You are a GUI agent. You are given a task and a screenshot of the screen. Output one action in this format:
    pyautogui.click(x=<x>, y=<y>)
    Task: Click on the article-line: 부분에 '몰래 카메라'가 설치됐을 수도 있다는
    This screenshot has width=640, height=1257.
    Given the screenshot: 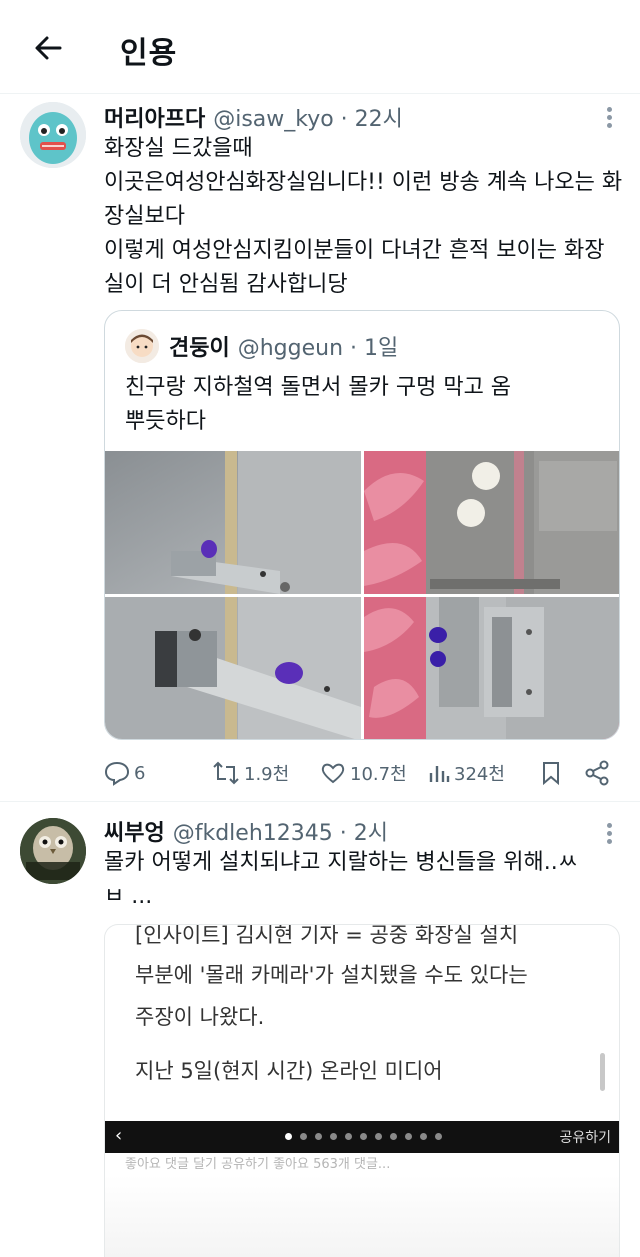 What is the action you would take?
    pyautogui.click(x=331, y=975)
    